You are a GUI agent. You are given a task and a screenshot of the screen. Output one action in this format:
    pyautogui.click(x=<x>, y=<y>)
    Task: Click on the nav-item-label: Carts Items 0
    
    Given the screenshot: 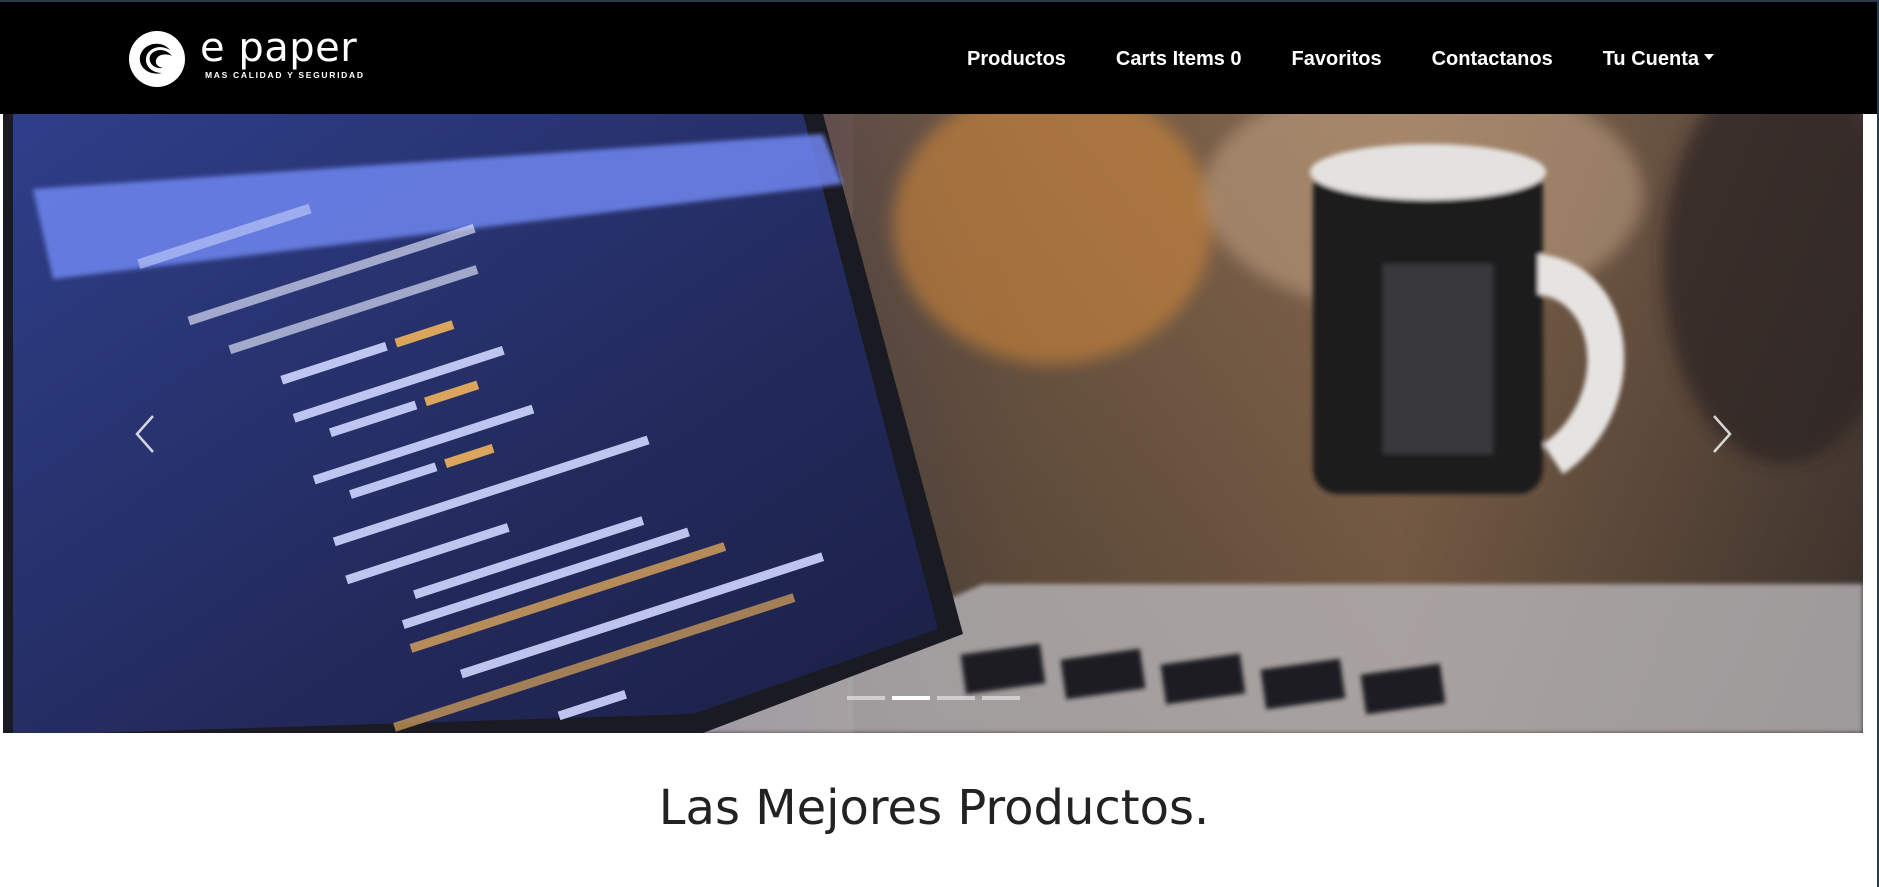 What is the action you would take?
    pyautogui.click(x=1178, y=58)
    